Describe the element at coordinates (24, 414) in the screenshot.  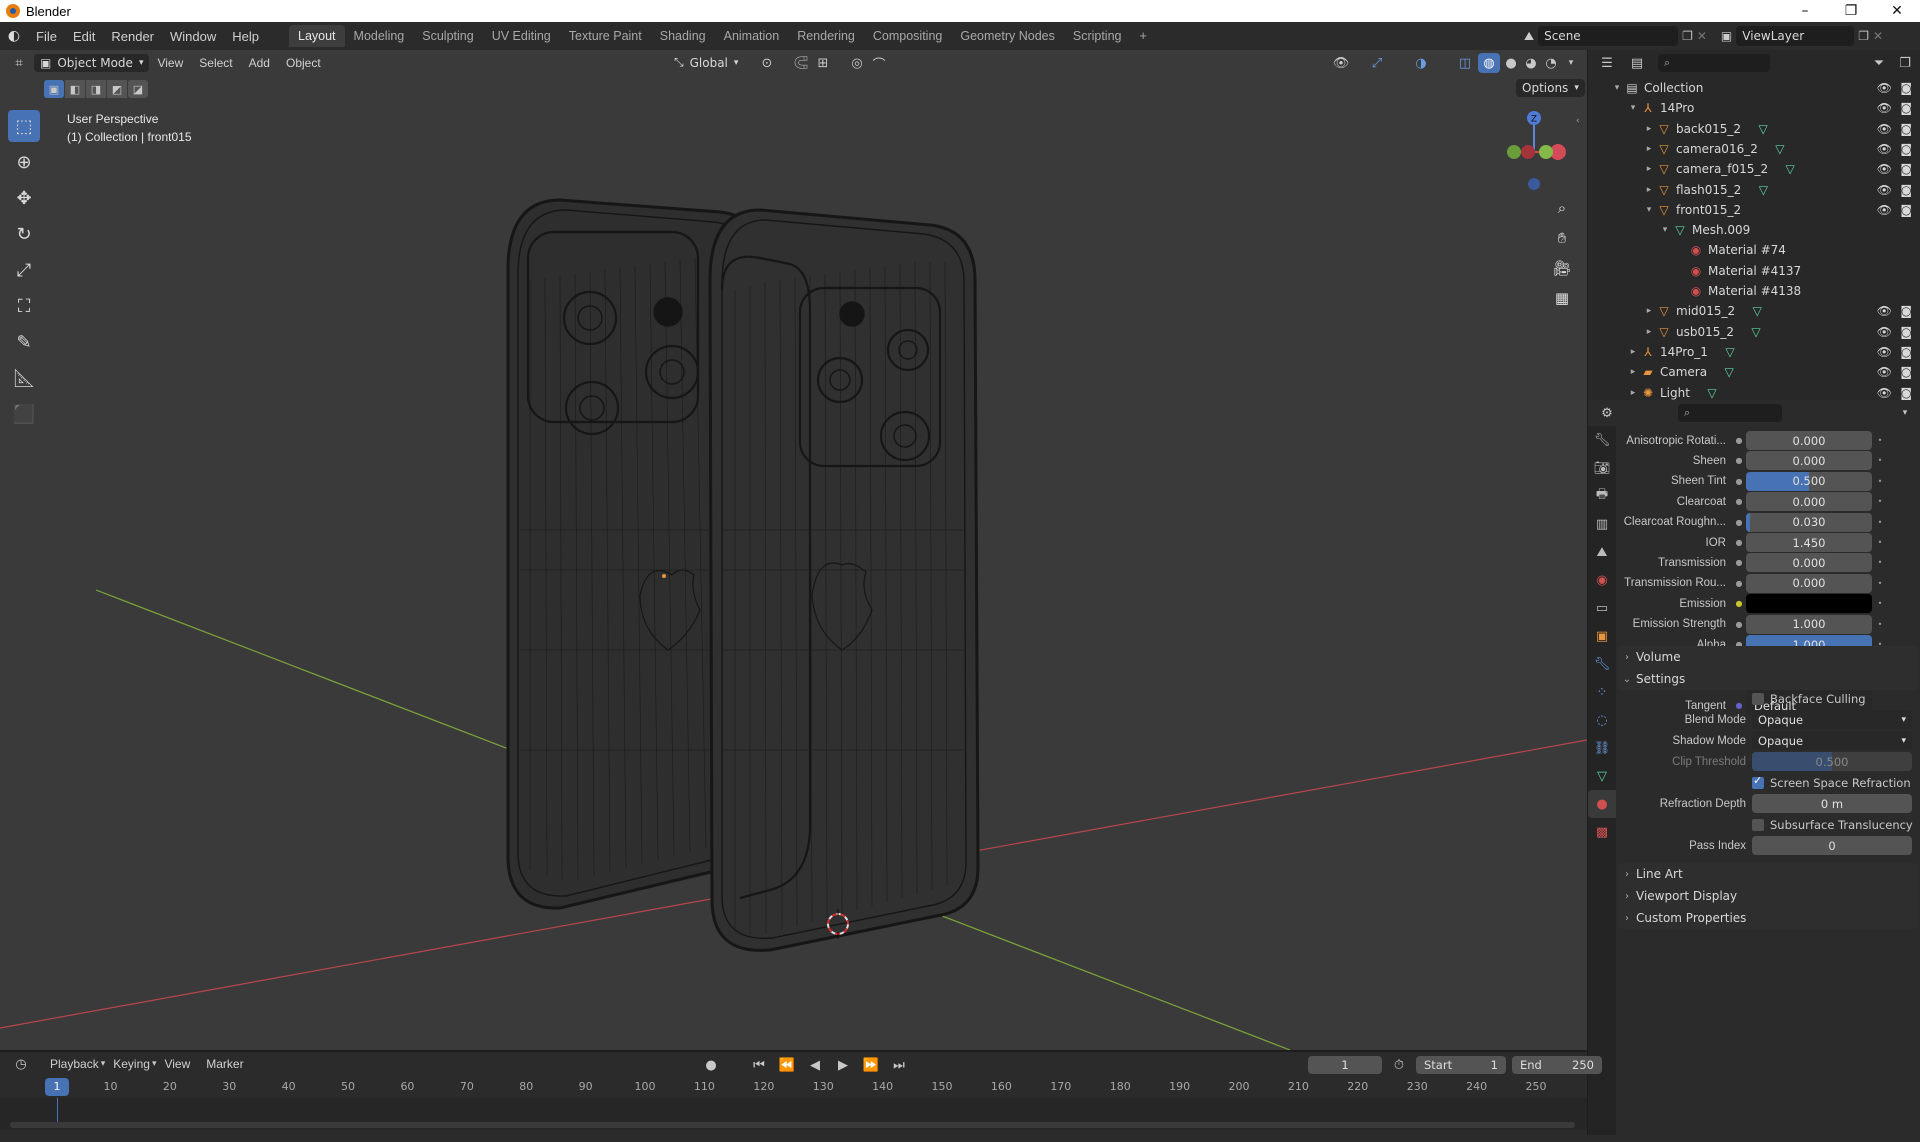
I see `add-cube-tool-icon: ⬛` at that location.